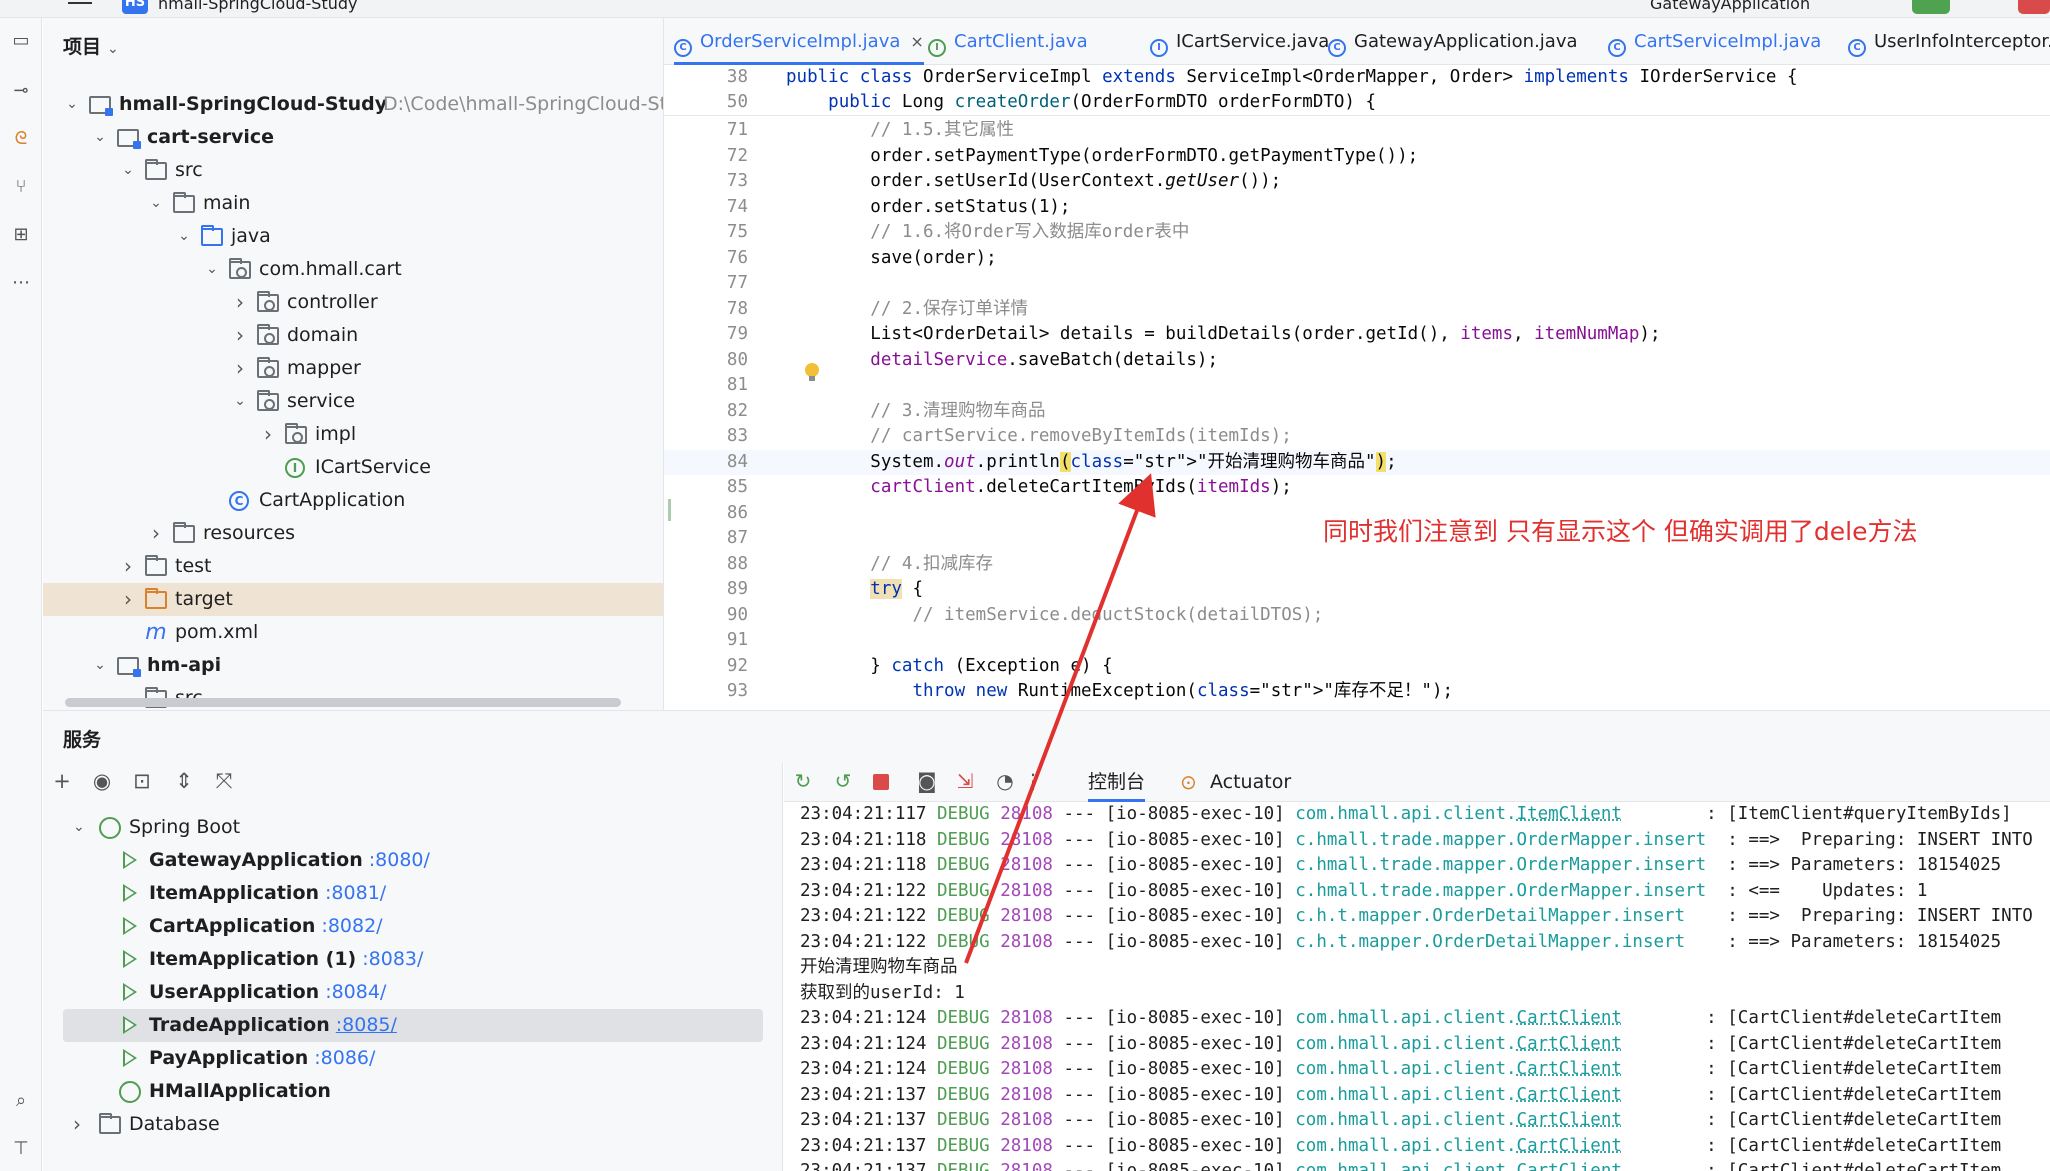  What do you see at coordinates (1033, 781) in the screenshot?
I see `more-options-icon: ⋮` at bounding box center [1033, 781].